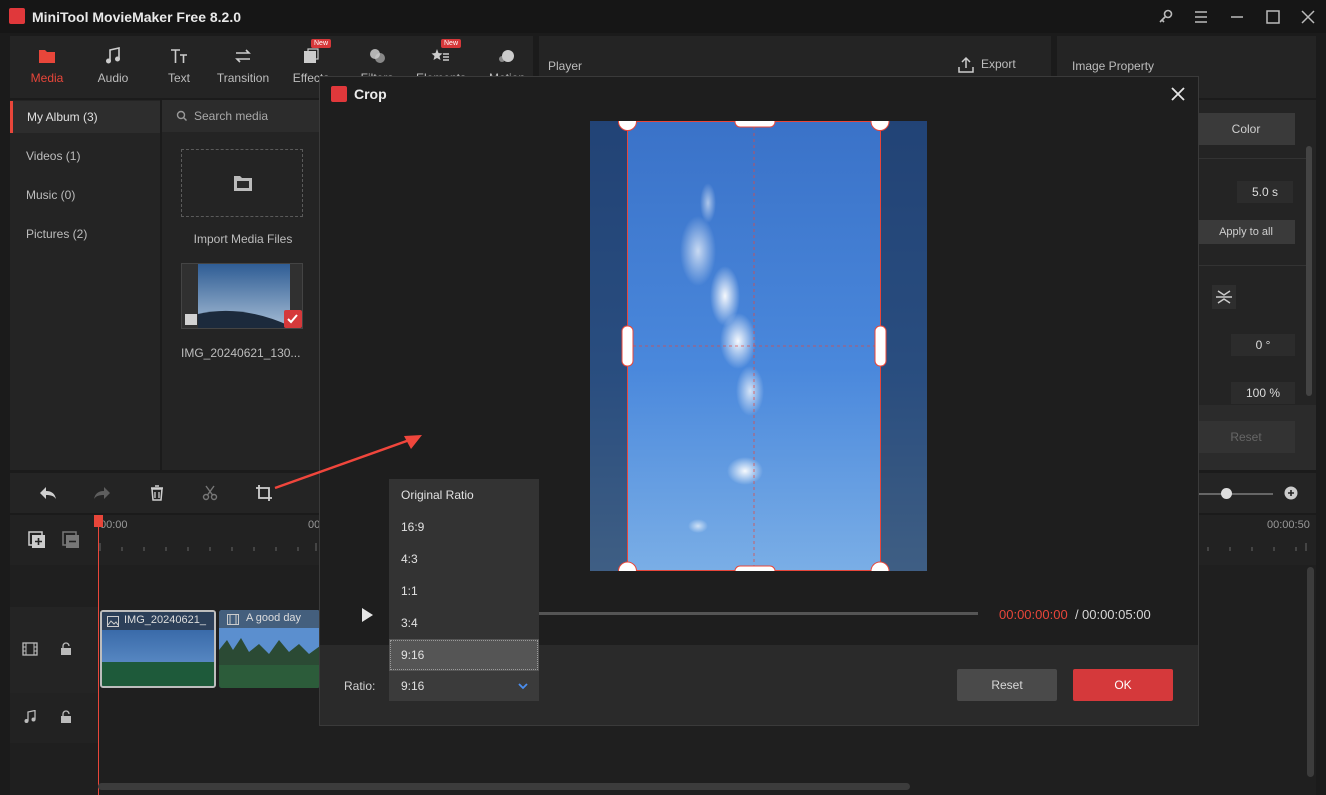 The height and width of the screenshot is (795, 1326). I want to click on crop-mask-right, so click(903, 346).